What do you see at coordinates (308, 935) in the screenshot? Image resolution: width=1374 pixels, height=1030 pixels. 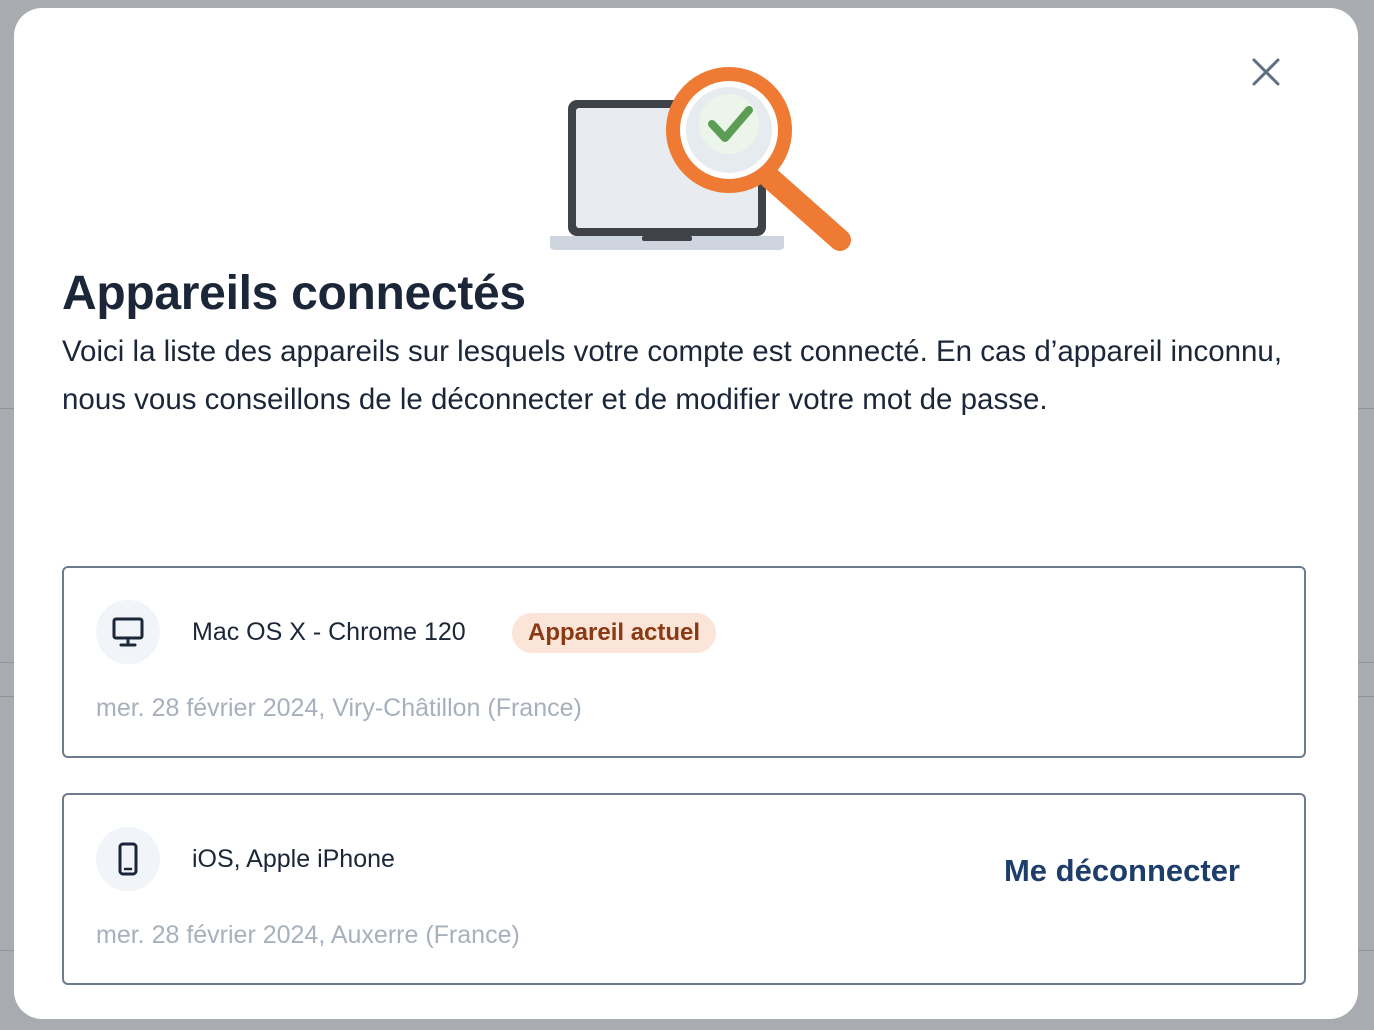 I see `device-last-connection: mer. 28 février 2024, Auxerre (France)` at bounding box center [308, 935].